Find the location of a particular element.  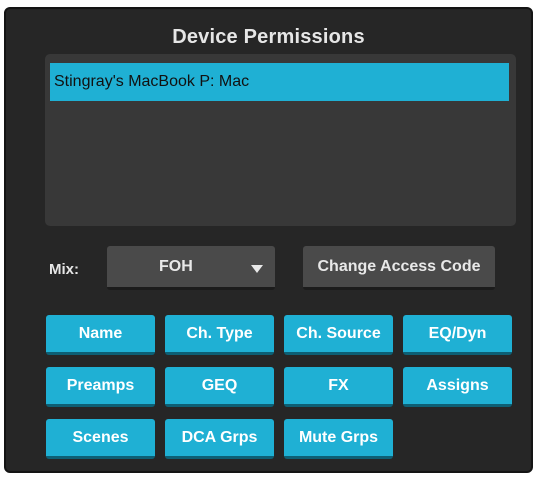

permission-eq-dyn-button: EQ/Dyn is located at coordinates (457, 335).